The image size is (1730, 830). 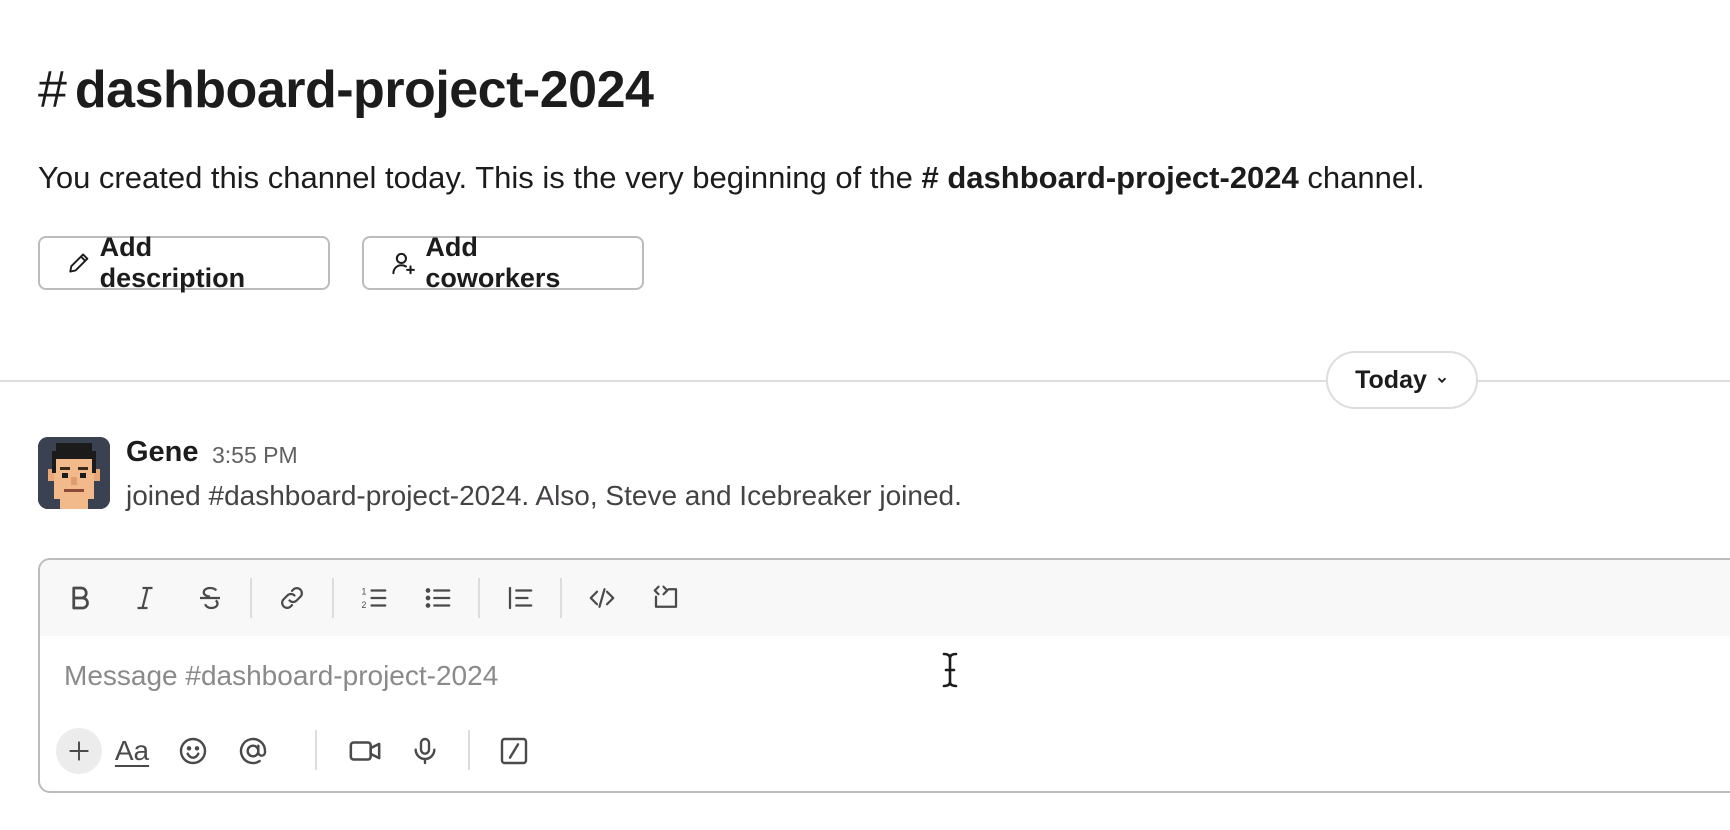 I want to click on link-icon, so click(x=292, y=598).